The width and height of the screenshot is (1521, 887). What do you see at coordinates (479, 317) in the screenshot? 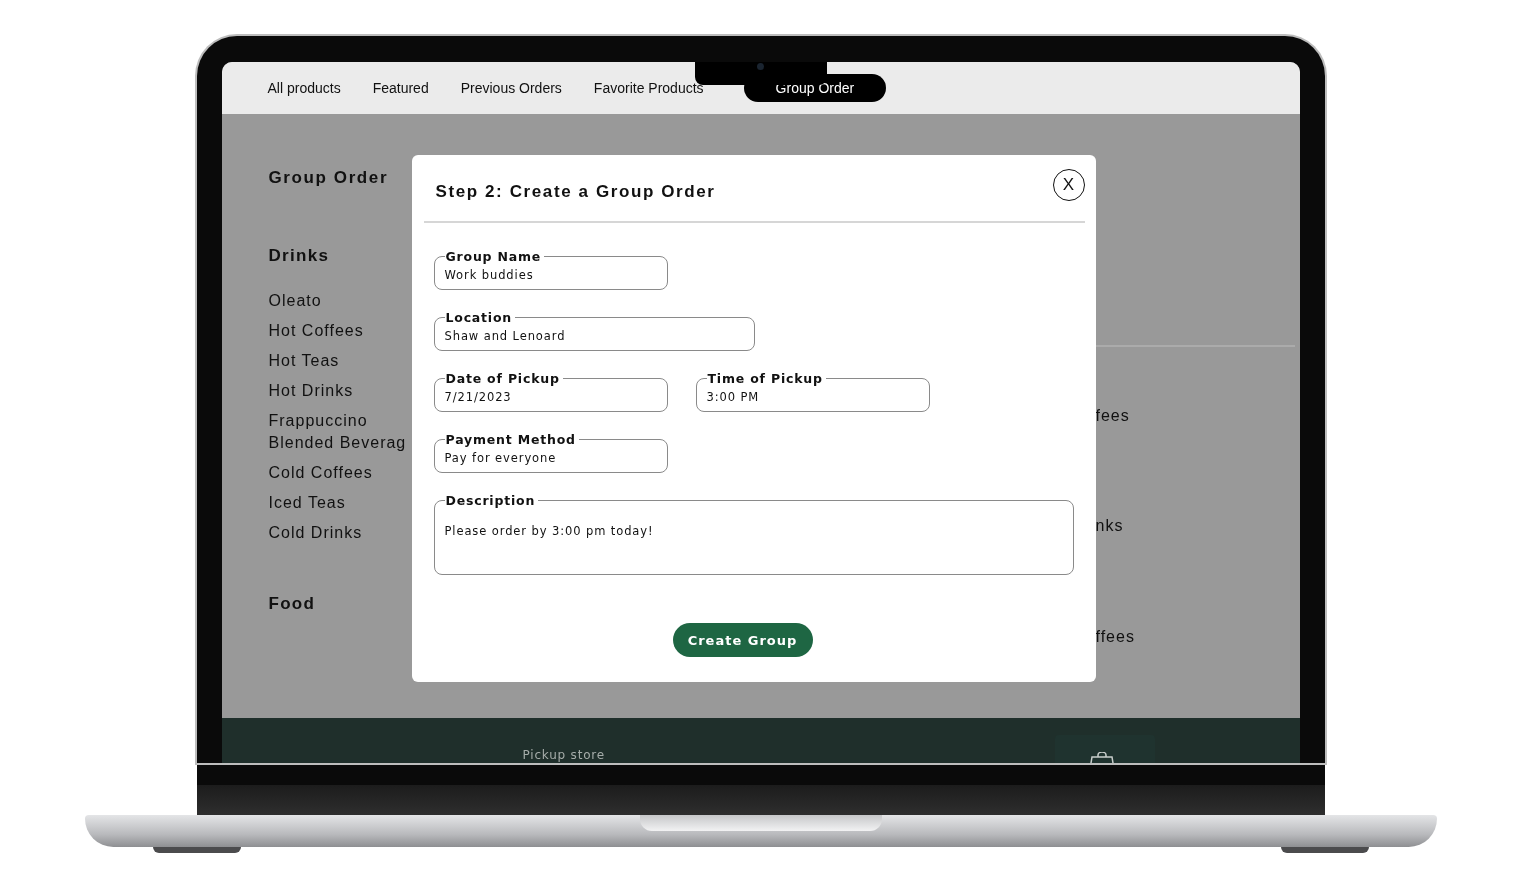
I see `field-label: Location` at bounding box center [479, 317].